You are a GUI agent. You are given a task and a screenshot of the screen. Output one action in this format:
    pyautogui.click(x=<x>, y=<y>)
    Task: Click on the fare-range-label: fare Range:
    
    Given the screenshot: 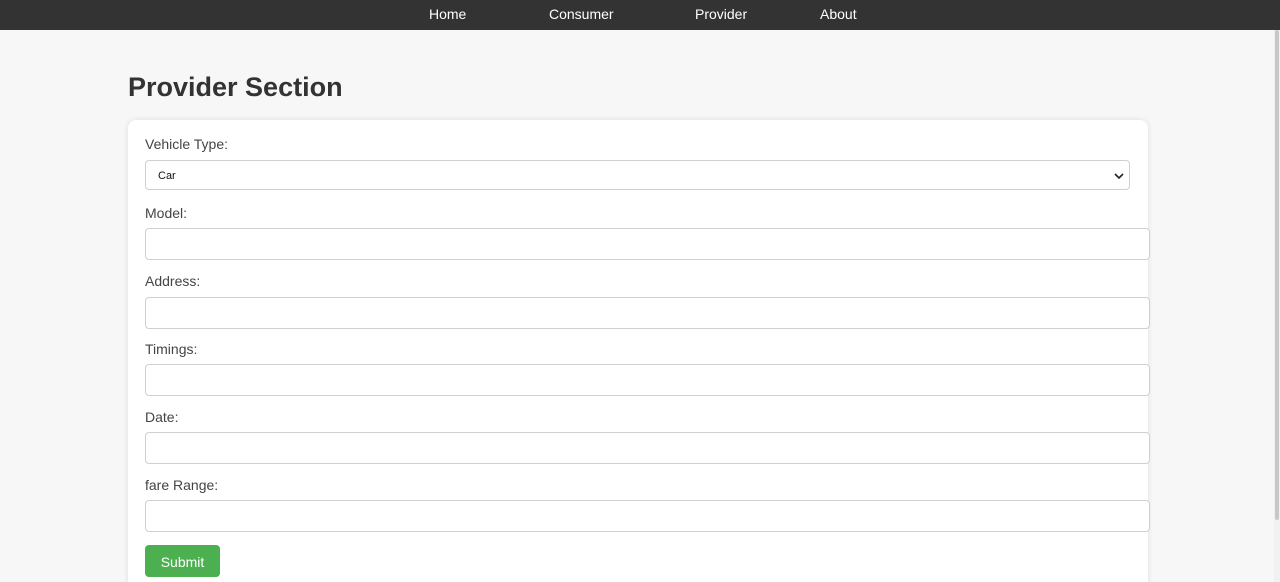 What is the action you would take?
    pyautogui.click(x=182, y=485)
    